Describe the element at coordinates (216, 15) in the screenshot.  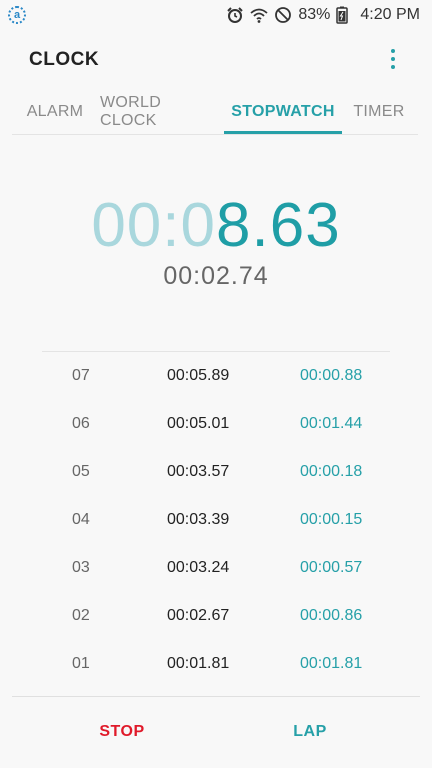
I see `status-bar: a 83% 4:20 PM` at that location.